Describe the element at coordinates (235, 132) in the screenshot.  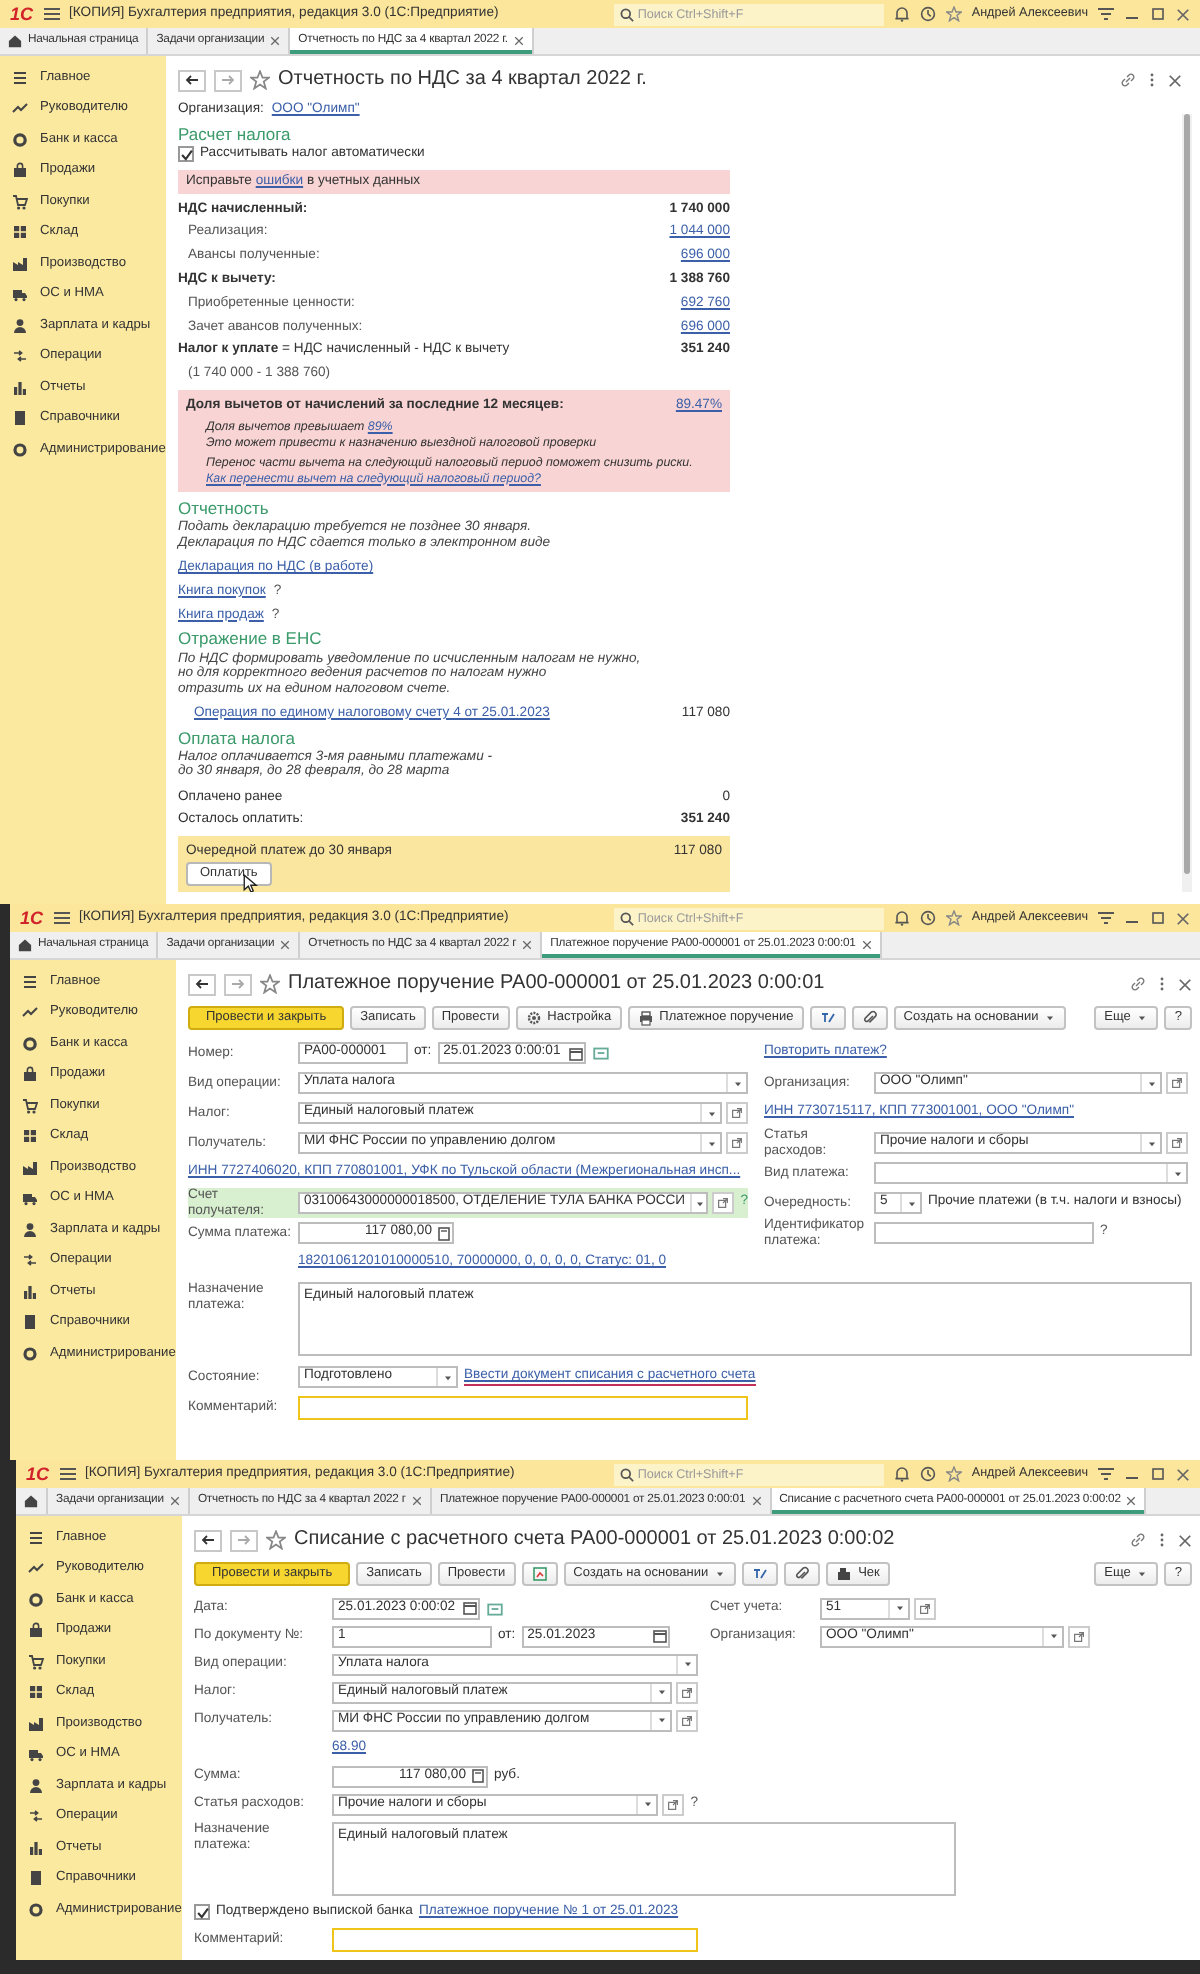
I see `section-heading: Расчет налога` at that location.